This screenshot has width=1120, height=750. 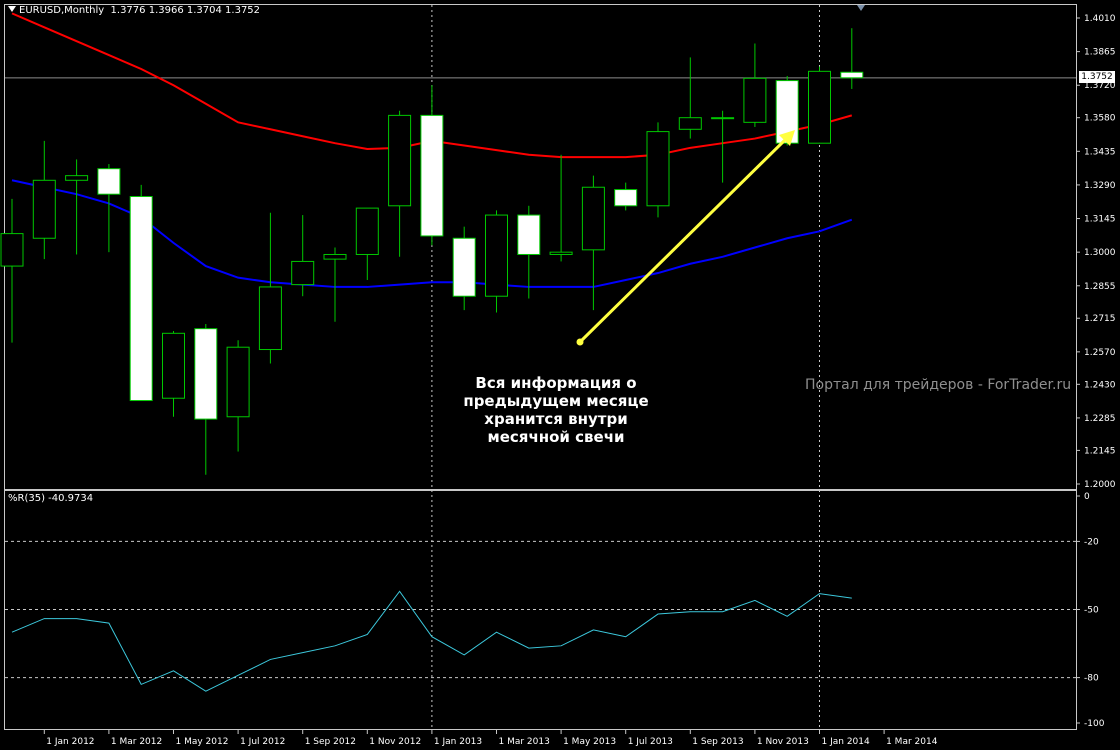 What do you see at coordinates (1100, 287) in the screenshot?
I see `price-tick-label: 1.2855` at bounding box center [1100, 287].